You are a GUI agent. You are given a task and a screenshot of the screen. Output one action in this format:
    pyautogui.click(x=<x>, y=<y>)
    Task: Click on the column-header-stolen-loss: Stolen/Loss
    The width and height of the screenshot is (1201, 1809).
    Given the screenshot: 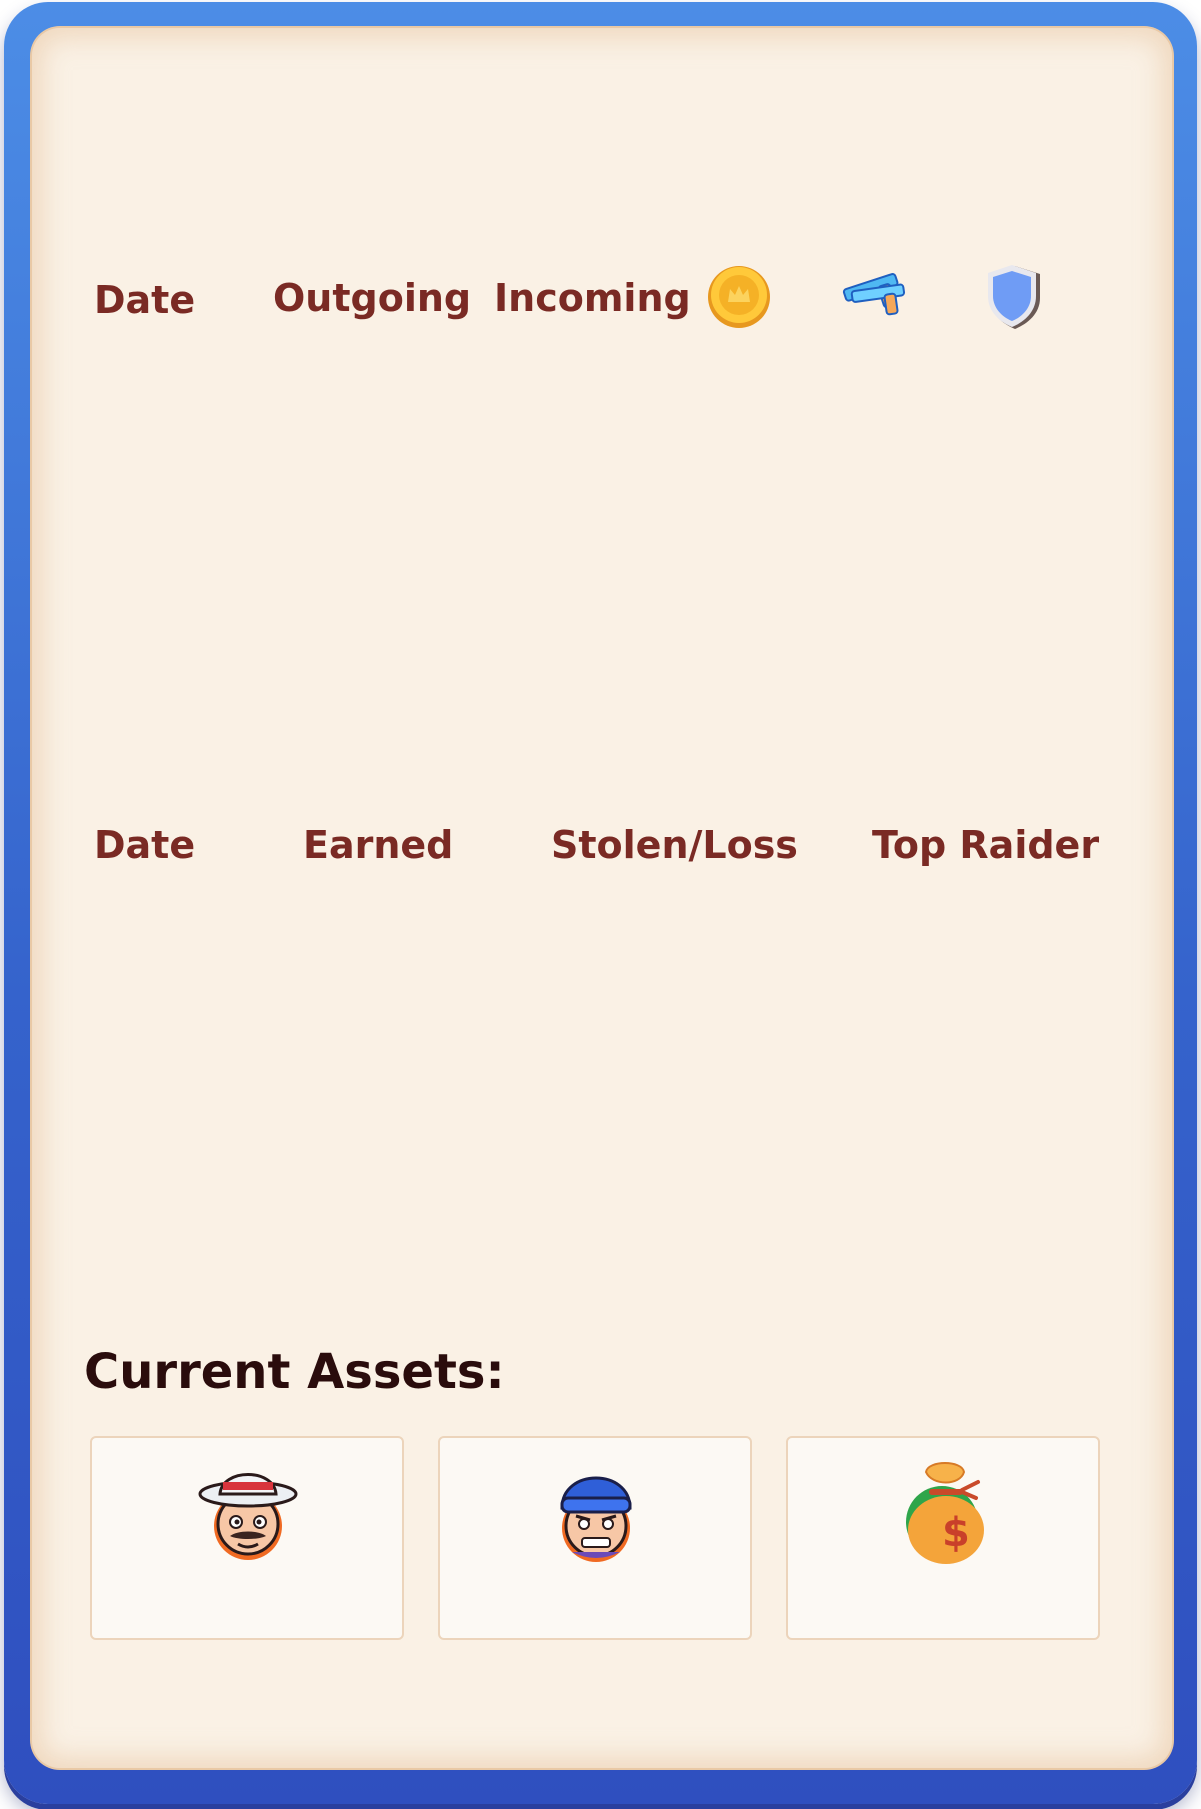 What is the action you would take?
    pyautogui.click(x=674, y=845)
    